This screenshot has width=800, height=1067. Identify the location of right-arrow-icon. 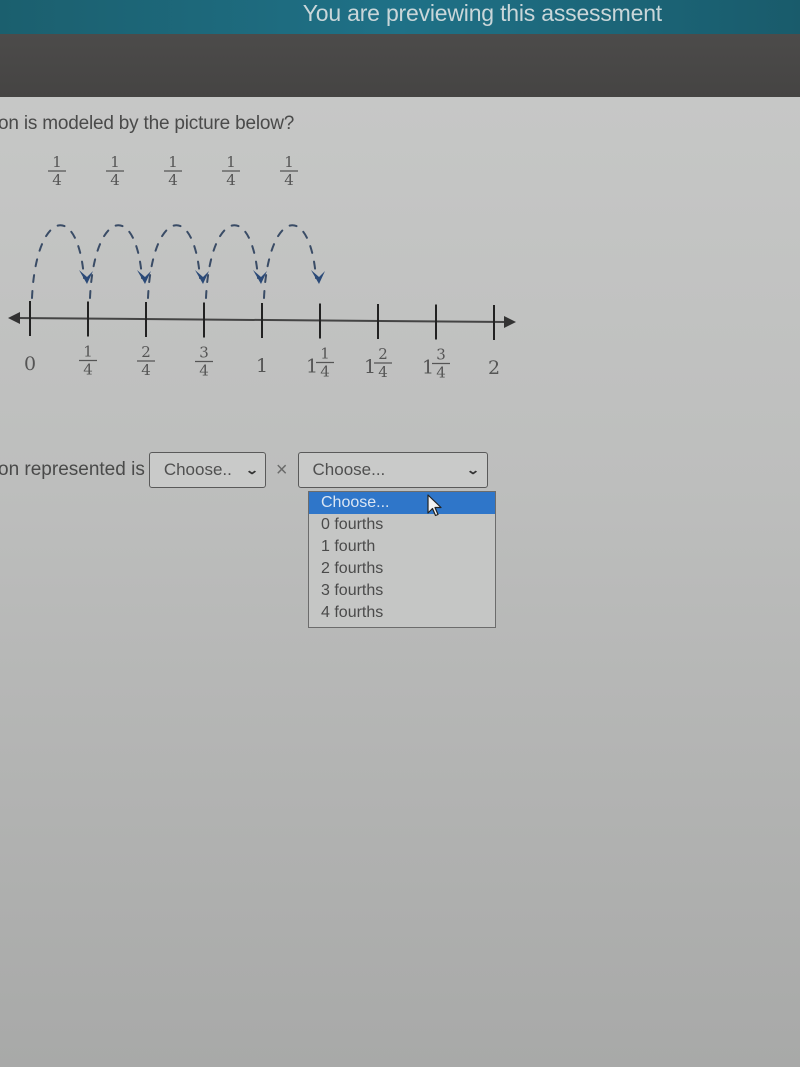
(510, 322).